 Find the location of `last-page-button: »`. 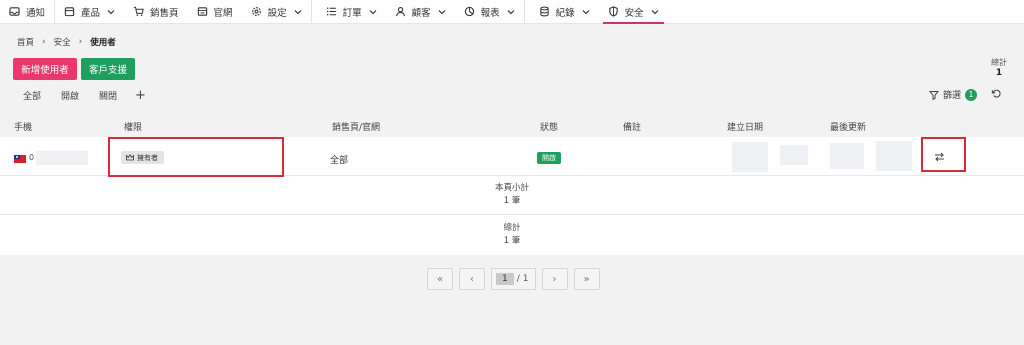

last-page-button: » is located at coordinates (586, 279).